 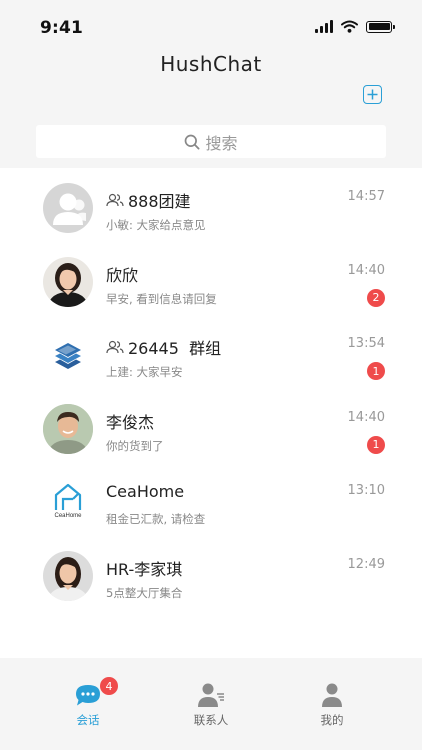 I want to click on chat-name: HR-李家琪, so click(x=144, y=569).